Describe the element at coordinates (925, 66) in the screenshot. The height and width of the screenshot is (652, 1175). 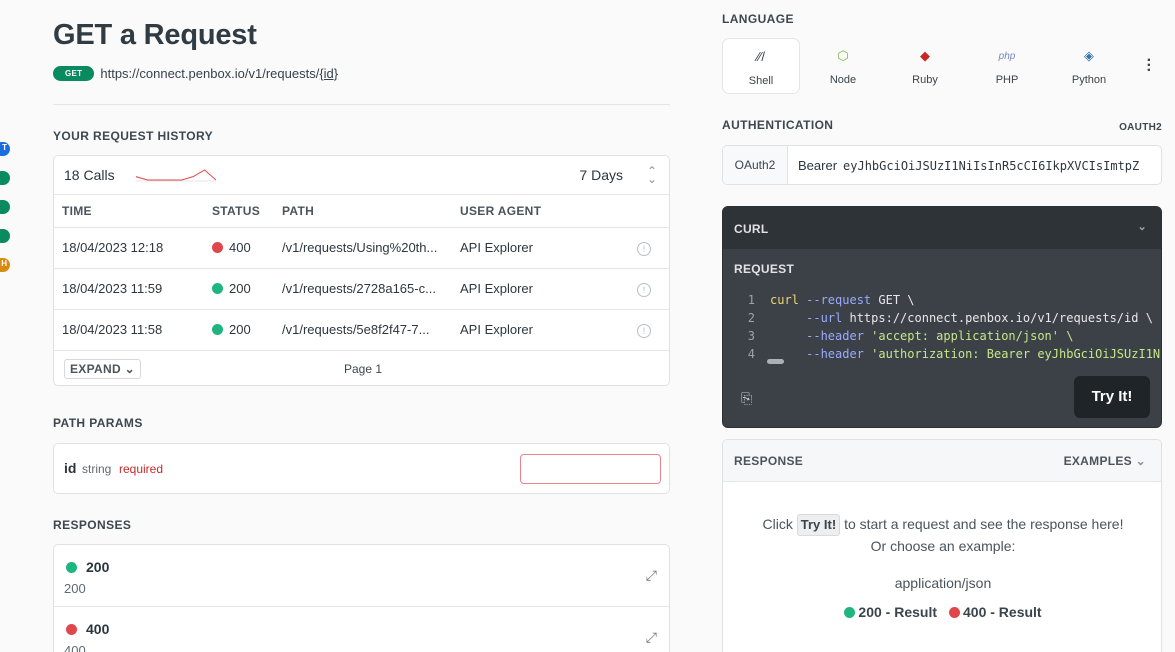
I see `language-ruby: ◆ Ruby` at that location.